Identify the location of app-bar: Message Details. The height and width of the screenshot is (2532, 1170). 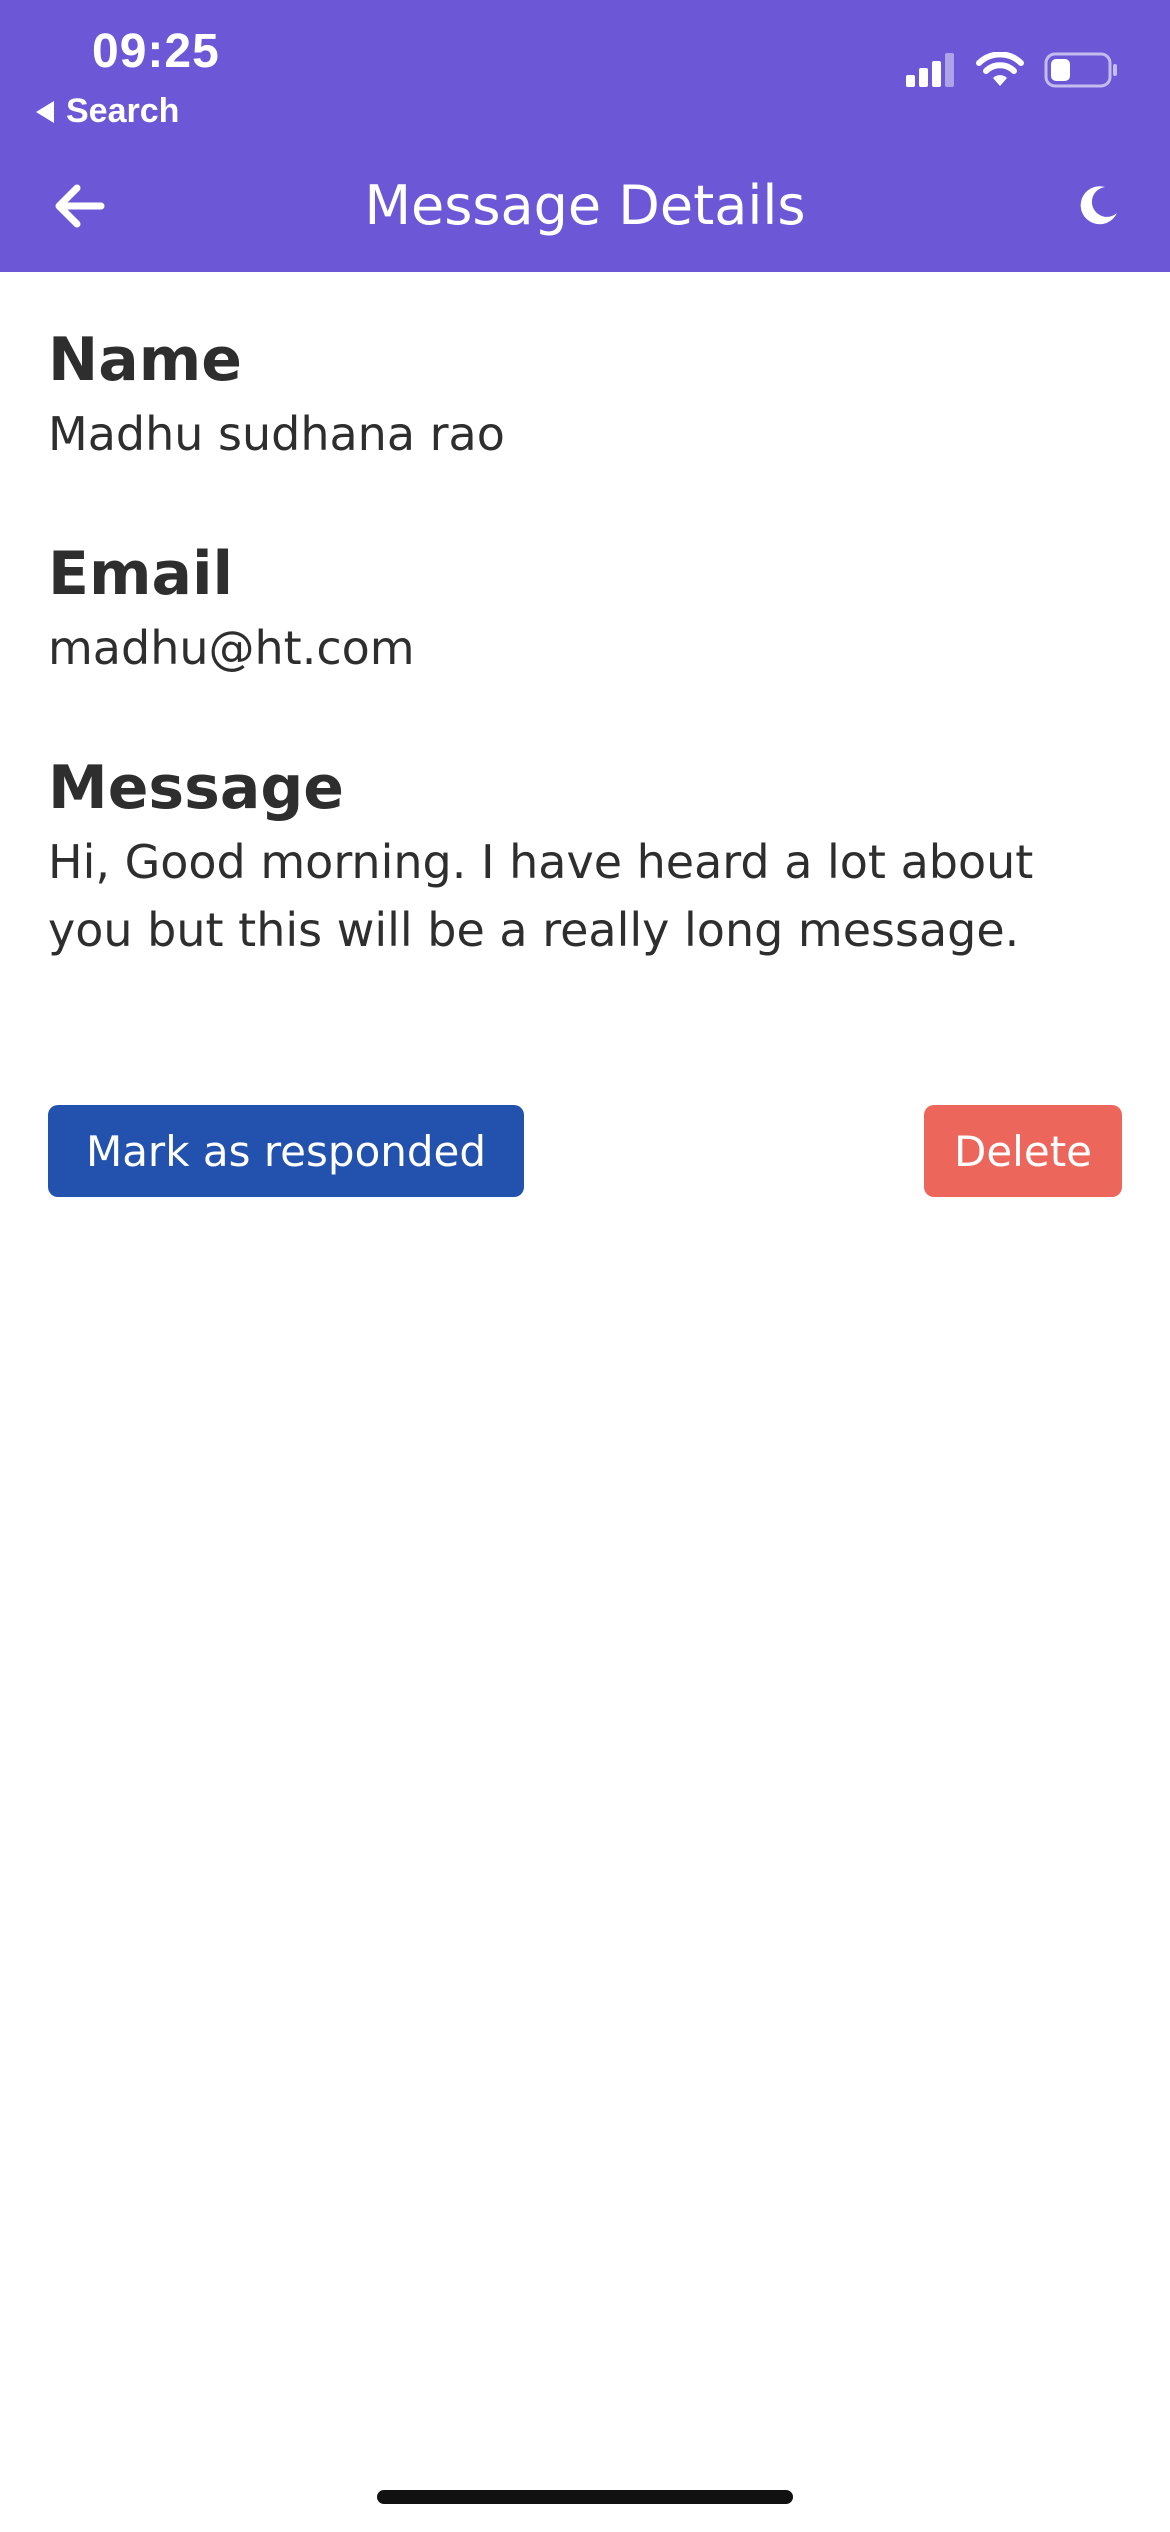
(585, 206).